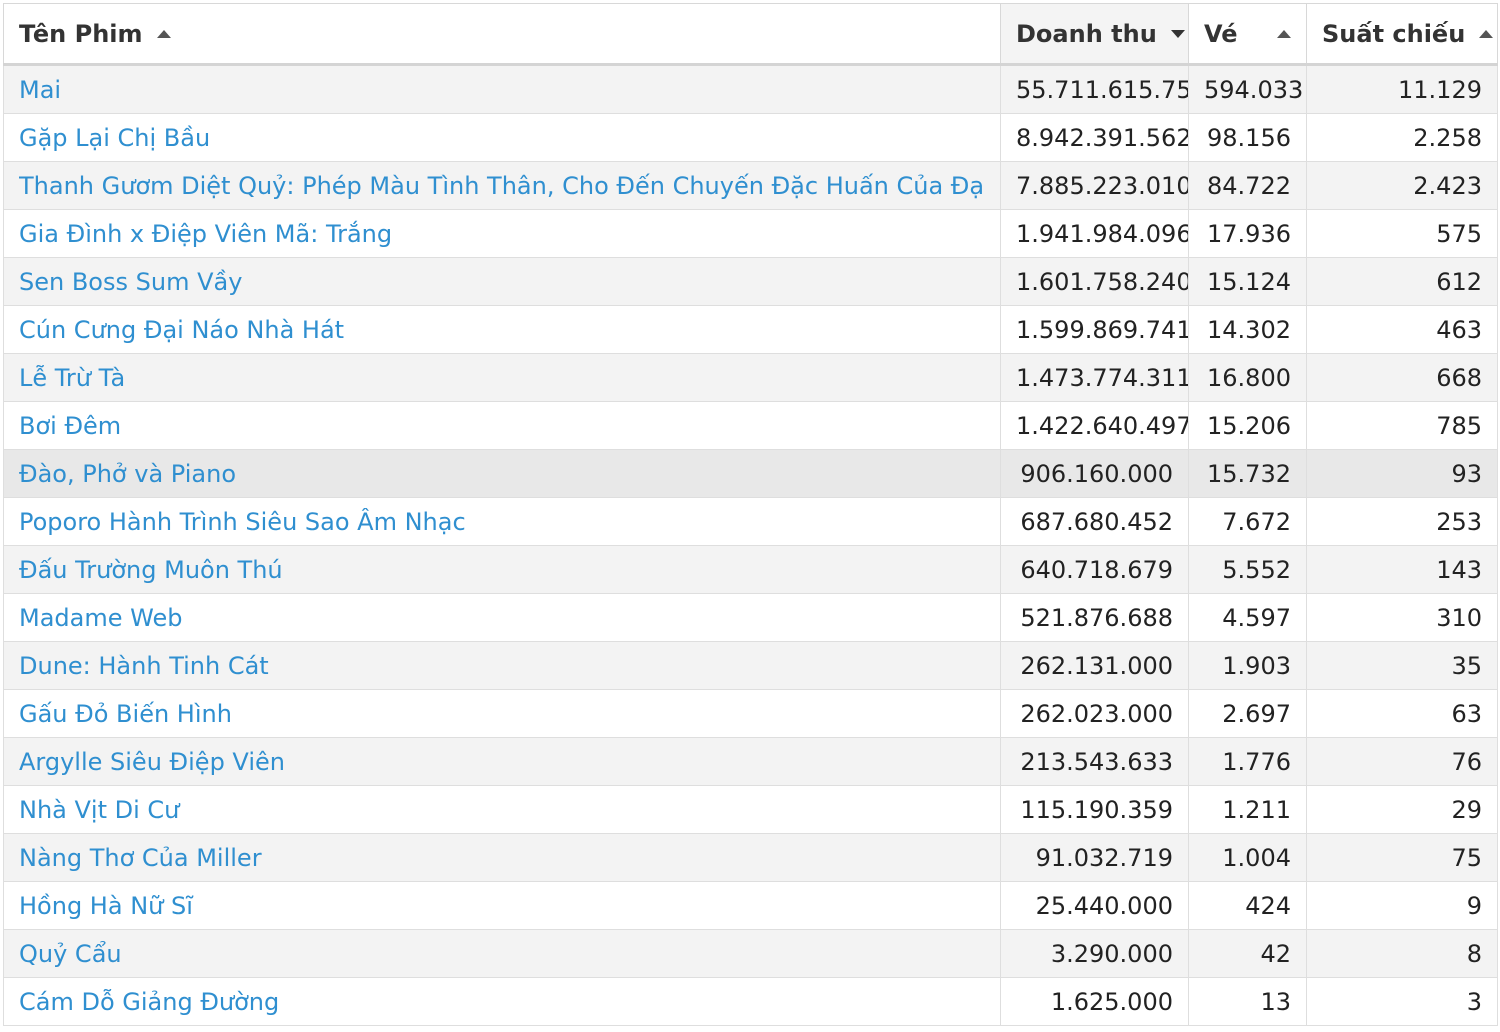  Describe the element at coordinates (1247, 905) in the screenshot. I see `tickets-cell: 424` at that location.